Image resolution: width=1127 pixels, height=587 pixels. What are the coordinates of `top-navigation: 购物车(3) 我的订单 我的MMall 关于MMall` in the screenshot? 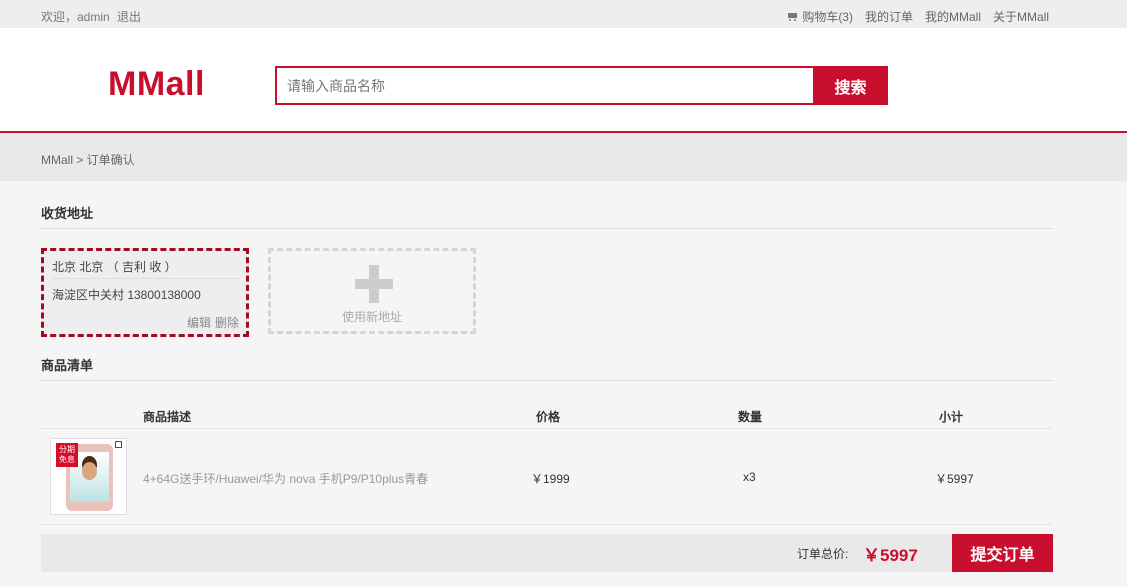 It's located at (918, 16).